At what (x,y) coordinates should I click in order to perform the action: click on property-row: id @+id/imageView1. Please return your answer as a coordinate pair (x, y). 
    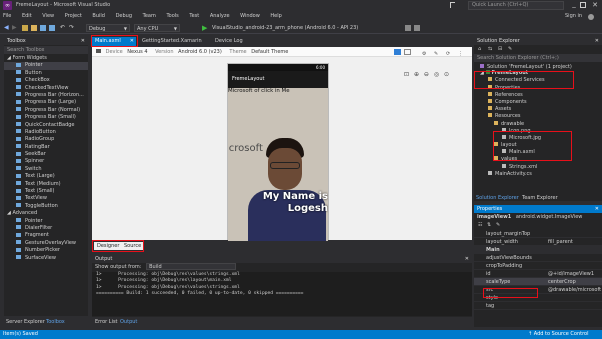
    Looking at the image, I should click on (538, 274).